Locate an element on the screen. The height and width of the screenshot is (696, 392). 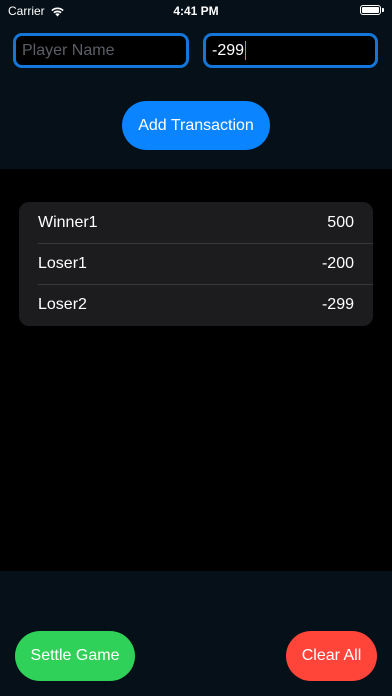
player-name: Loser2 is located at coordinates (62, 304).